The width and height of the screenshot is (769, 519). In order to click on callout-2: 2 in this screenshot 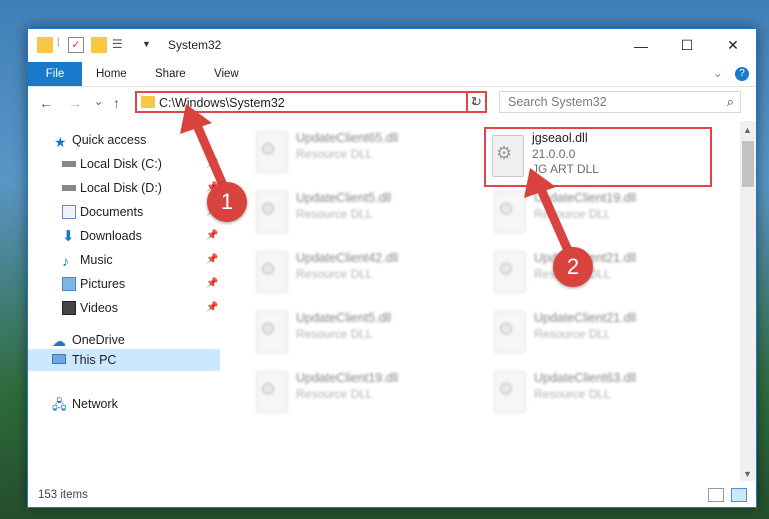, I will do `click(573, 267)`.